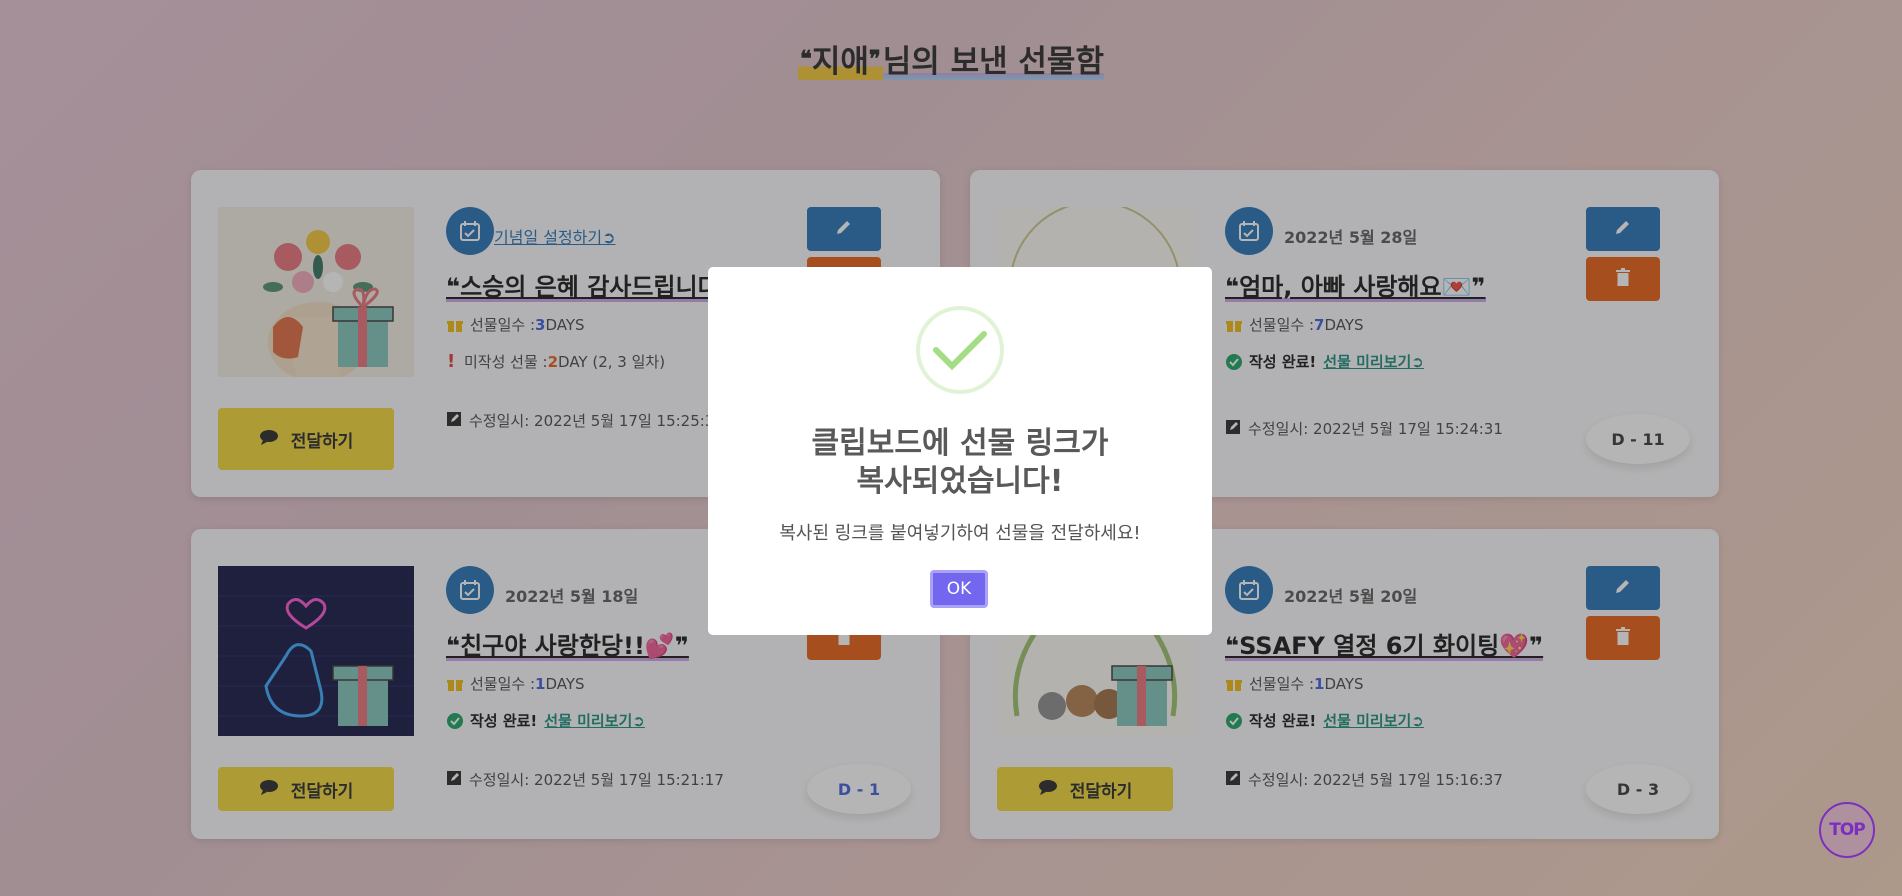 This screenshot has width=1902, height=896. Describe the element at coordinates (1847, 830) in the screenshot. I see `scroll-top-button: TOP` at that location.